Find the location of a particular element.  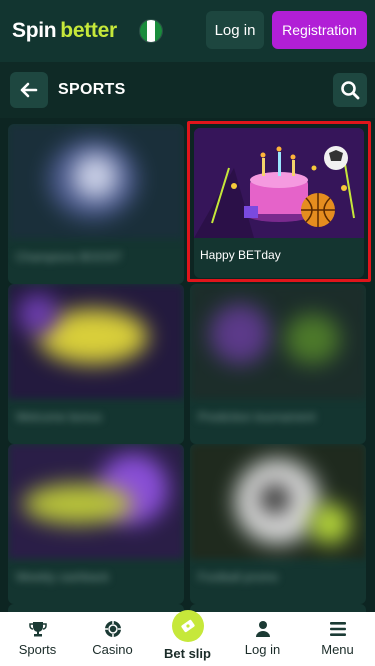

page-title: SPORTS is located at coordinates (92, 89).